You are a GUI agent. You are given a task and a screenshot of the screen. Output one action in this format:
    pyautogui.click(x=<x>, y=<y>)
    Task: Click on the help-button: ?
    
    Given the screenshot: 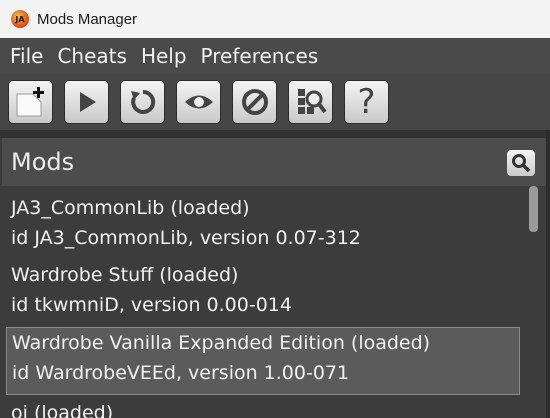 What is the action you would take?
    pyautogui.click(x=366, y=102)
    